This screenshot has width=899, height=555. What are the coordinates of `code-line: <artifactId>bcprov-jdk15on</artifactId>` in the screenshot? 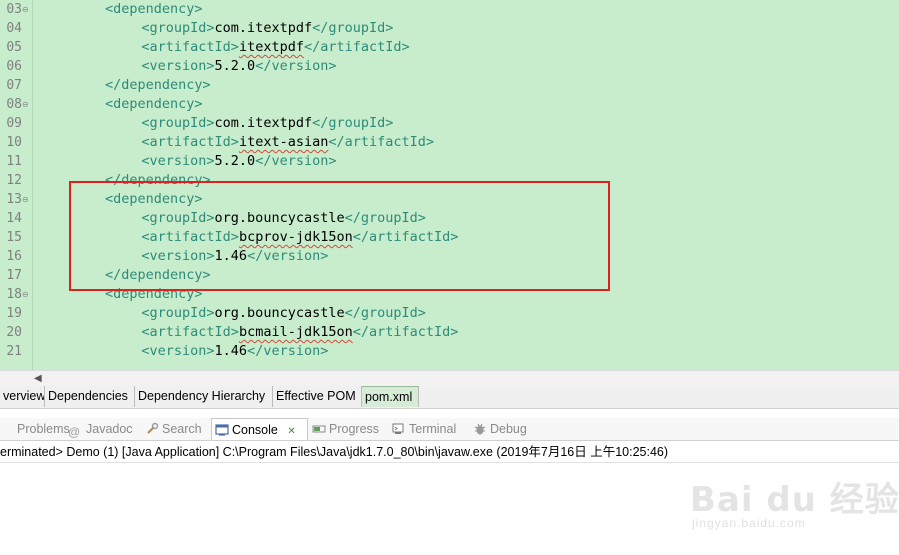 It's located at (299, 237).